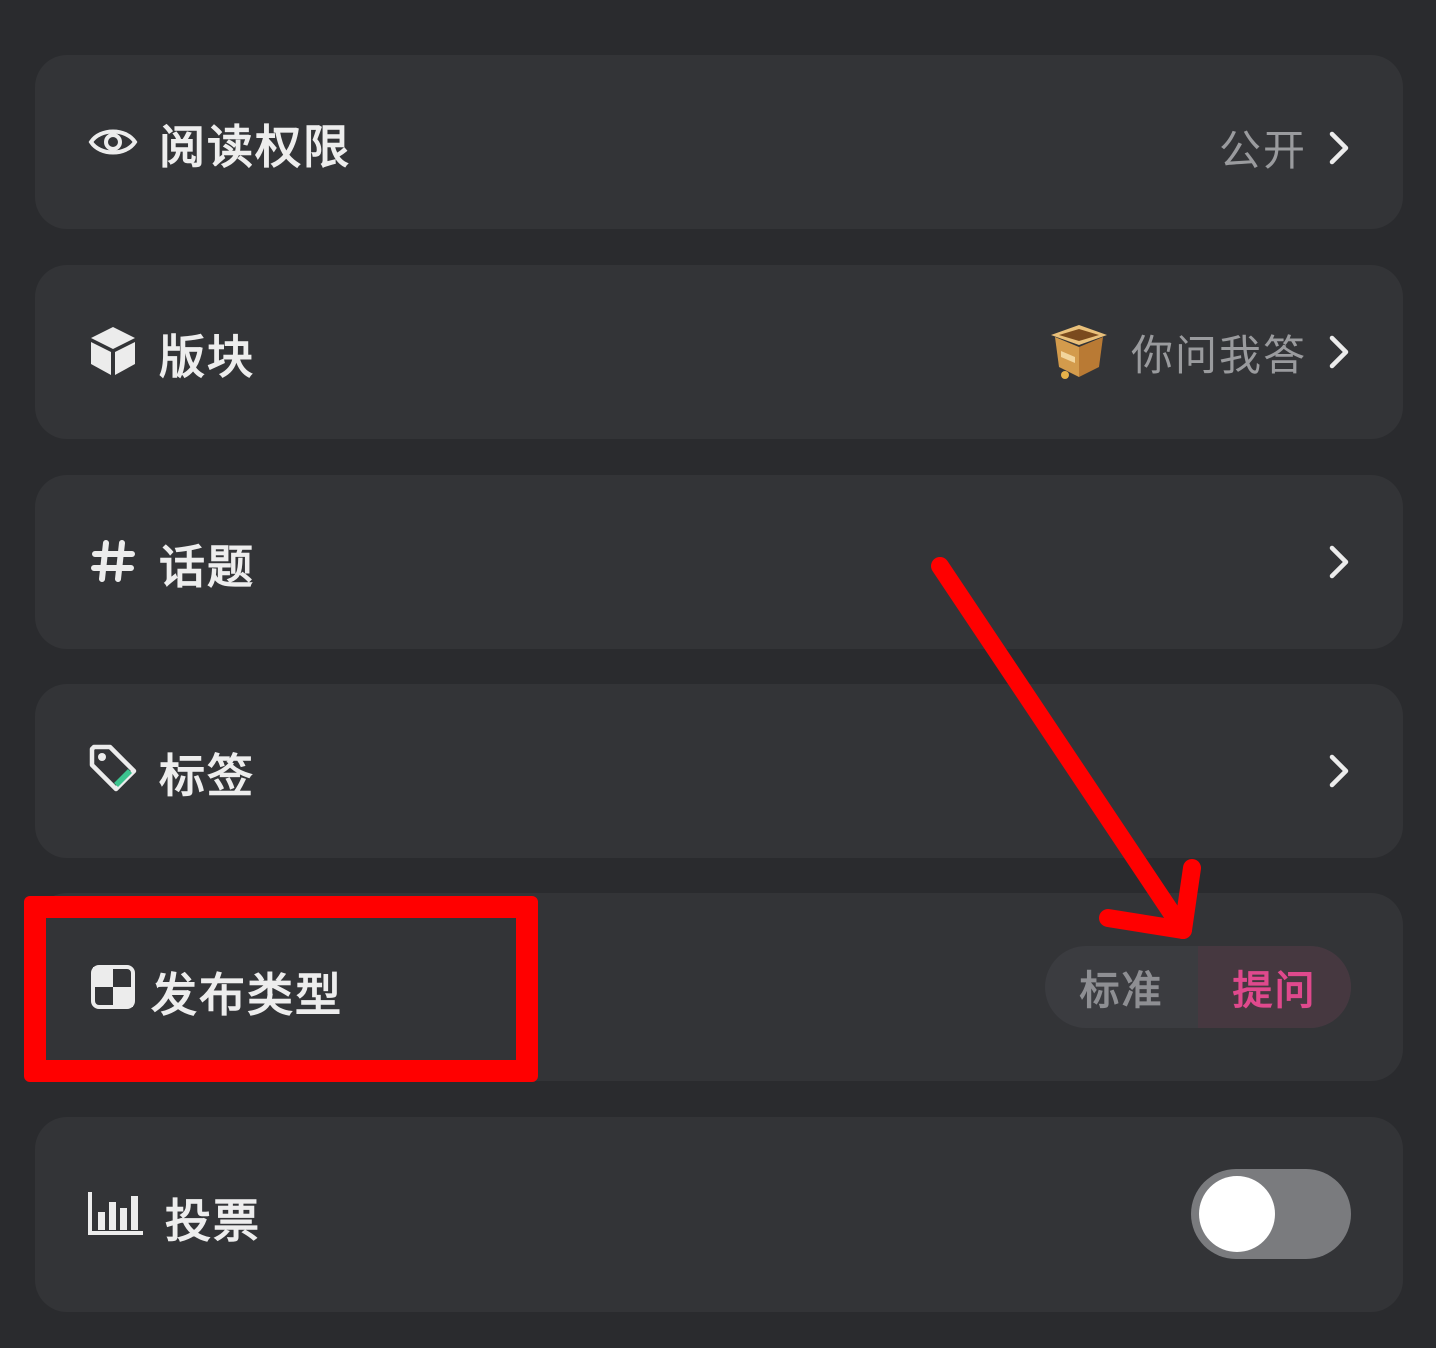 The width and height of the screenshot is (1436, 1348). What do you see at coordinates (719, 352) in the screenshot?
I see `section-row: 版块 你问我答` at bounding box center [719, 352].